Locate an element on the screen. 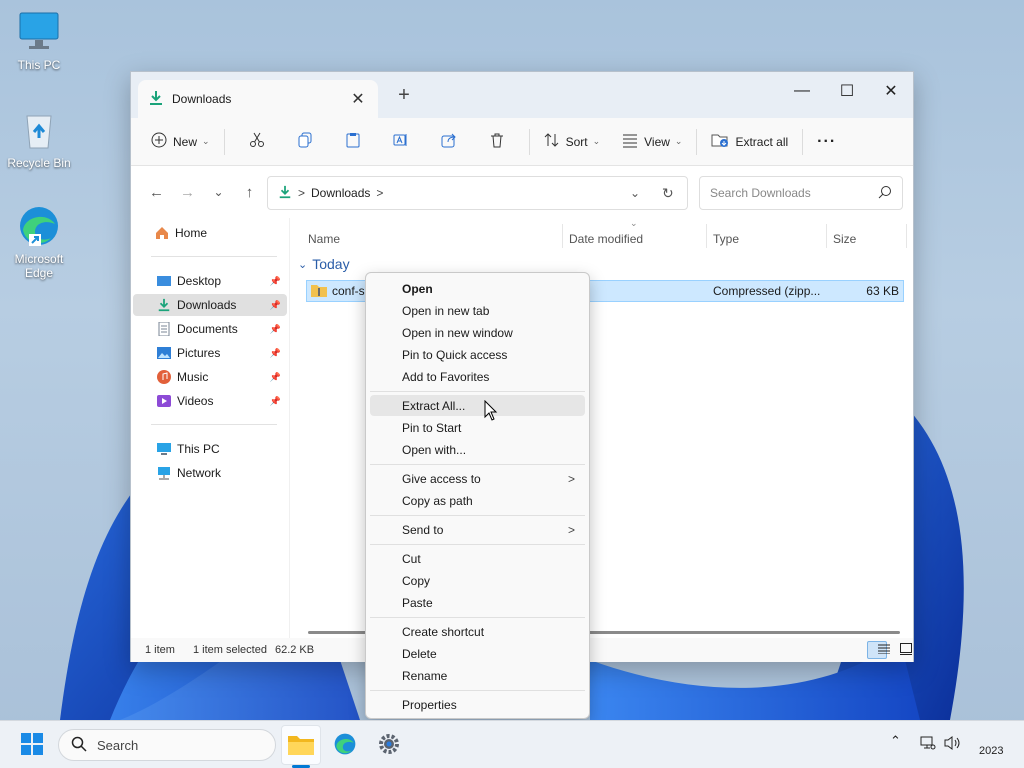 This screenshot has width=1024, height=768. menu-item-properties: Properties is located at coordinates (477, 704).